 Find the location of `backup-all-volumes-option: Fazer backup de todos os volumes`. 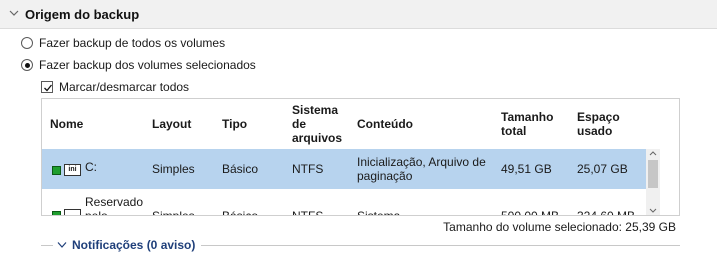

backup-all-volumes-option: Fazer backup de todos os volumes is located at coordinates (123, 43).